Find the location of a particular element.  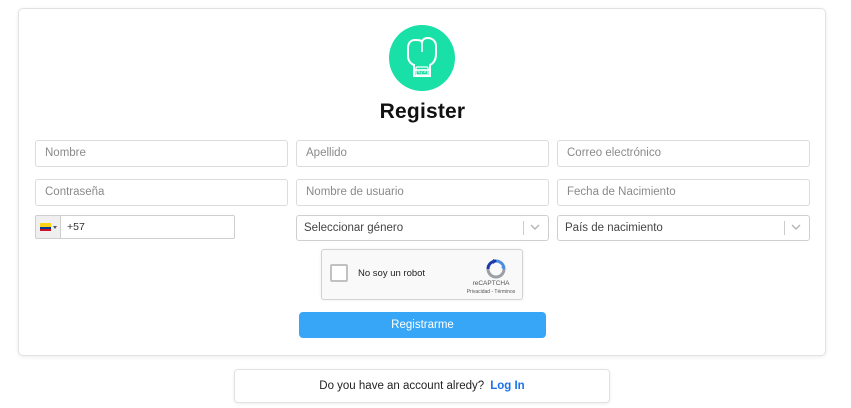

birthdate-input: Fecha de Nacimiento is located at coordinates (683, 192).